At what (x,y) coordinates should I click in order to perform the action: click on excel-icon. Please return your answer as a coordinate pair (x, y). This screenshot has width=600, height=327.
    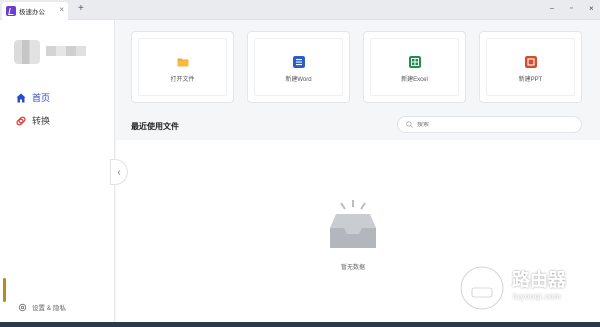
    Looking at the image, I should click on (414, 62).